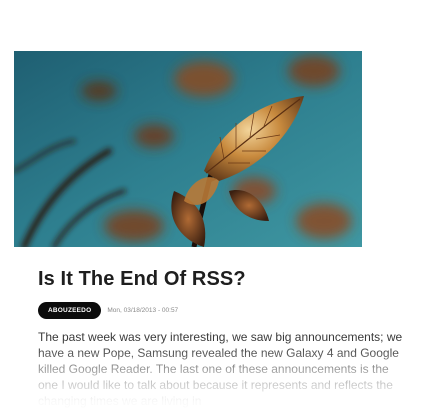 Image resolution: width=437 pixels, height=420 pixels. I want to click on post-date: Mon, 03/18/2013 - 00:57, so click(143, 310).